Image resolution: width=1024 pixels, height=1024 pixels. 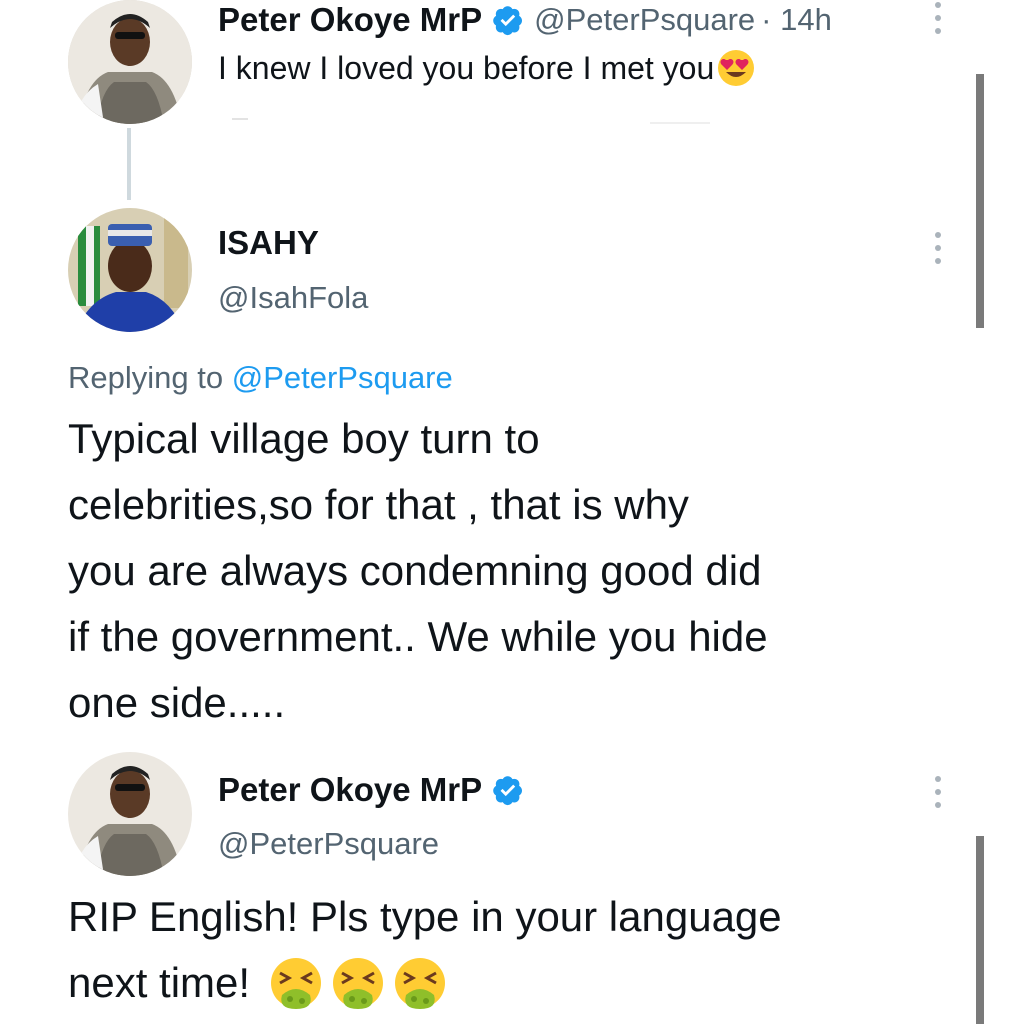 What do you see at coordinates (938, 792) in the screenshot?
I see `tweet3-more-menu-icon` at bounding box center [938, 792].